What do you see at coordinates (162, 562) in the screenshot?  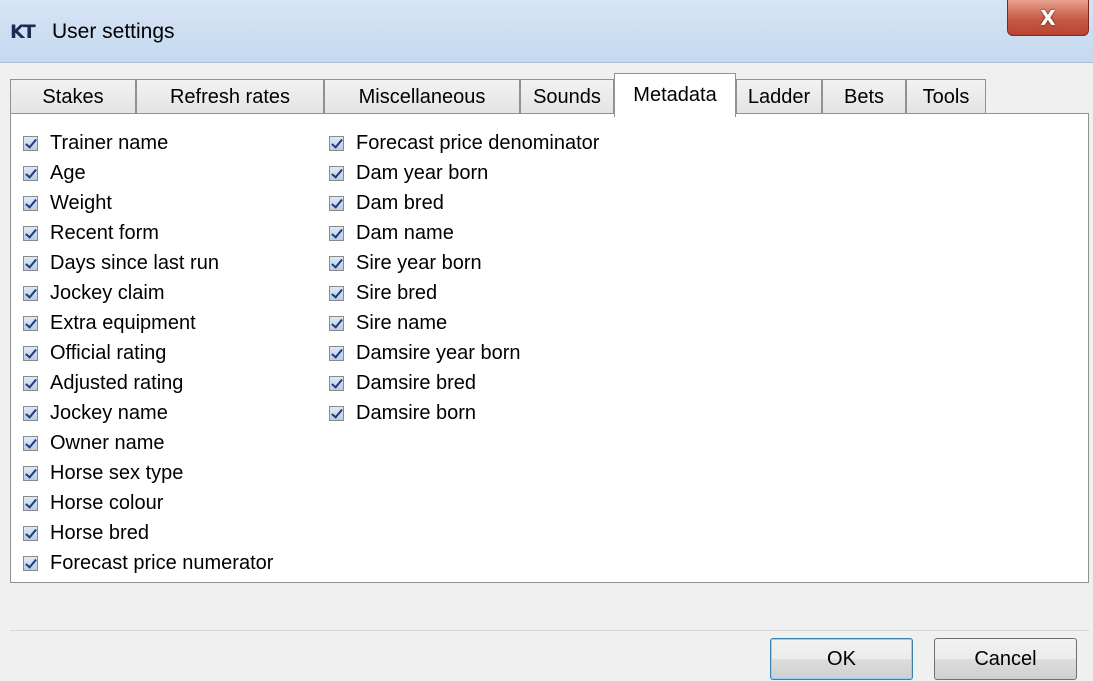 I see `checkbox-label: Forecast price numerator` at bounding box center [162, 562].